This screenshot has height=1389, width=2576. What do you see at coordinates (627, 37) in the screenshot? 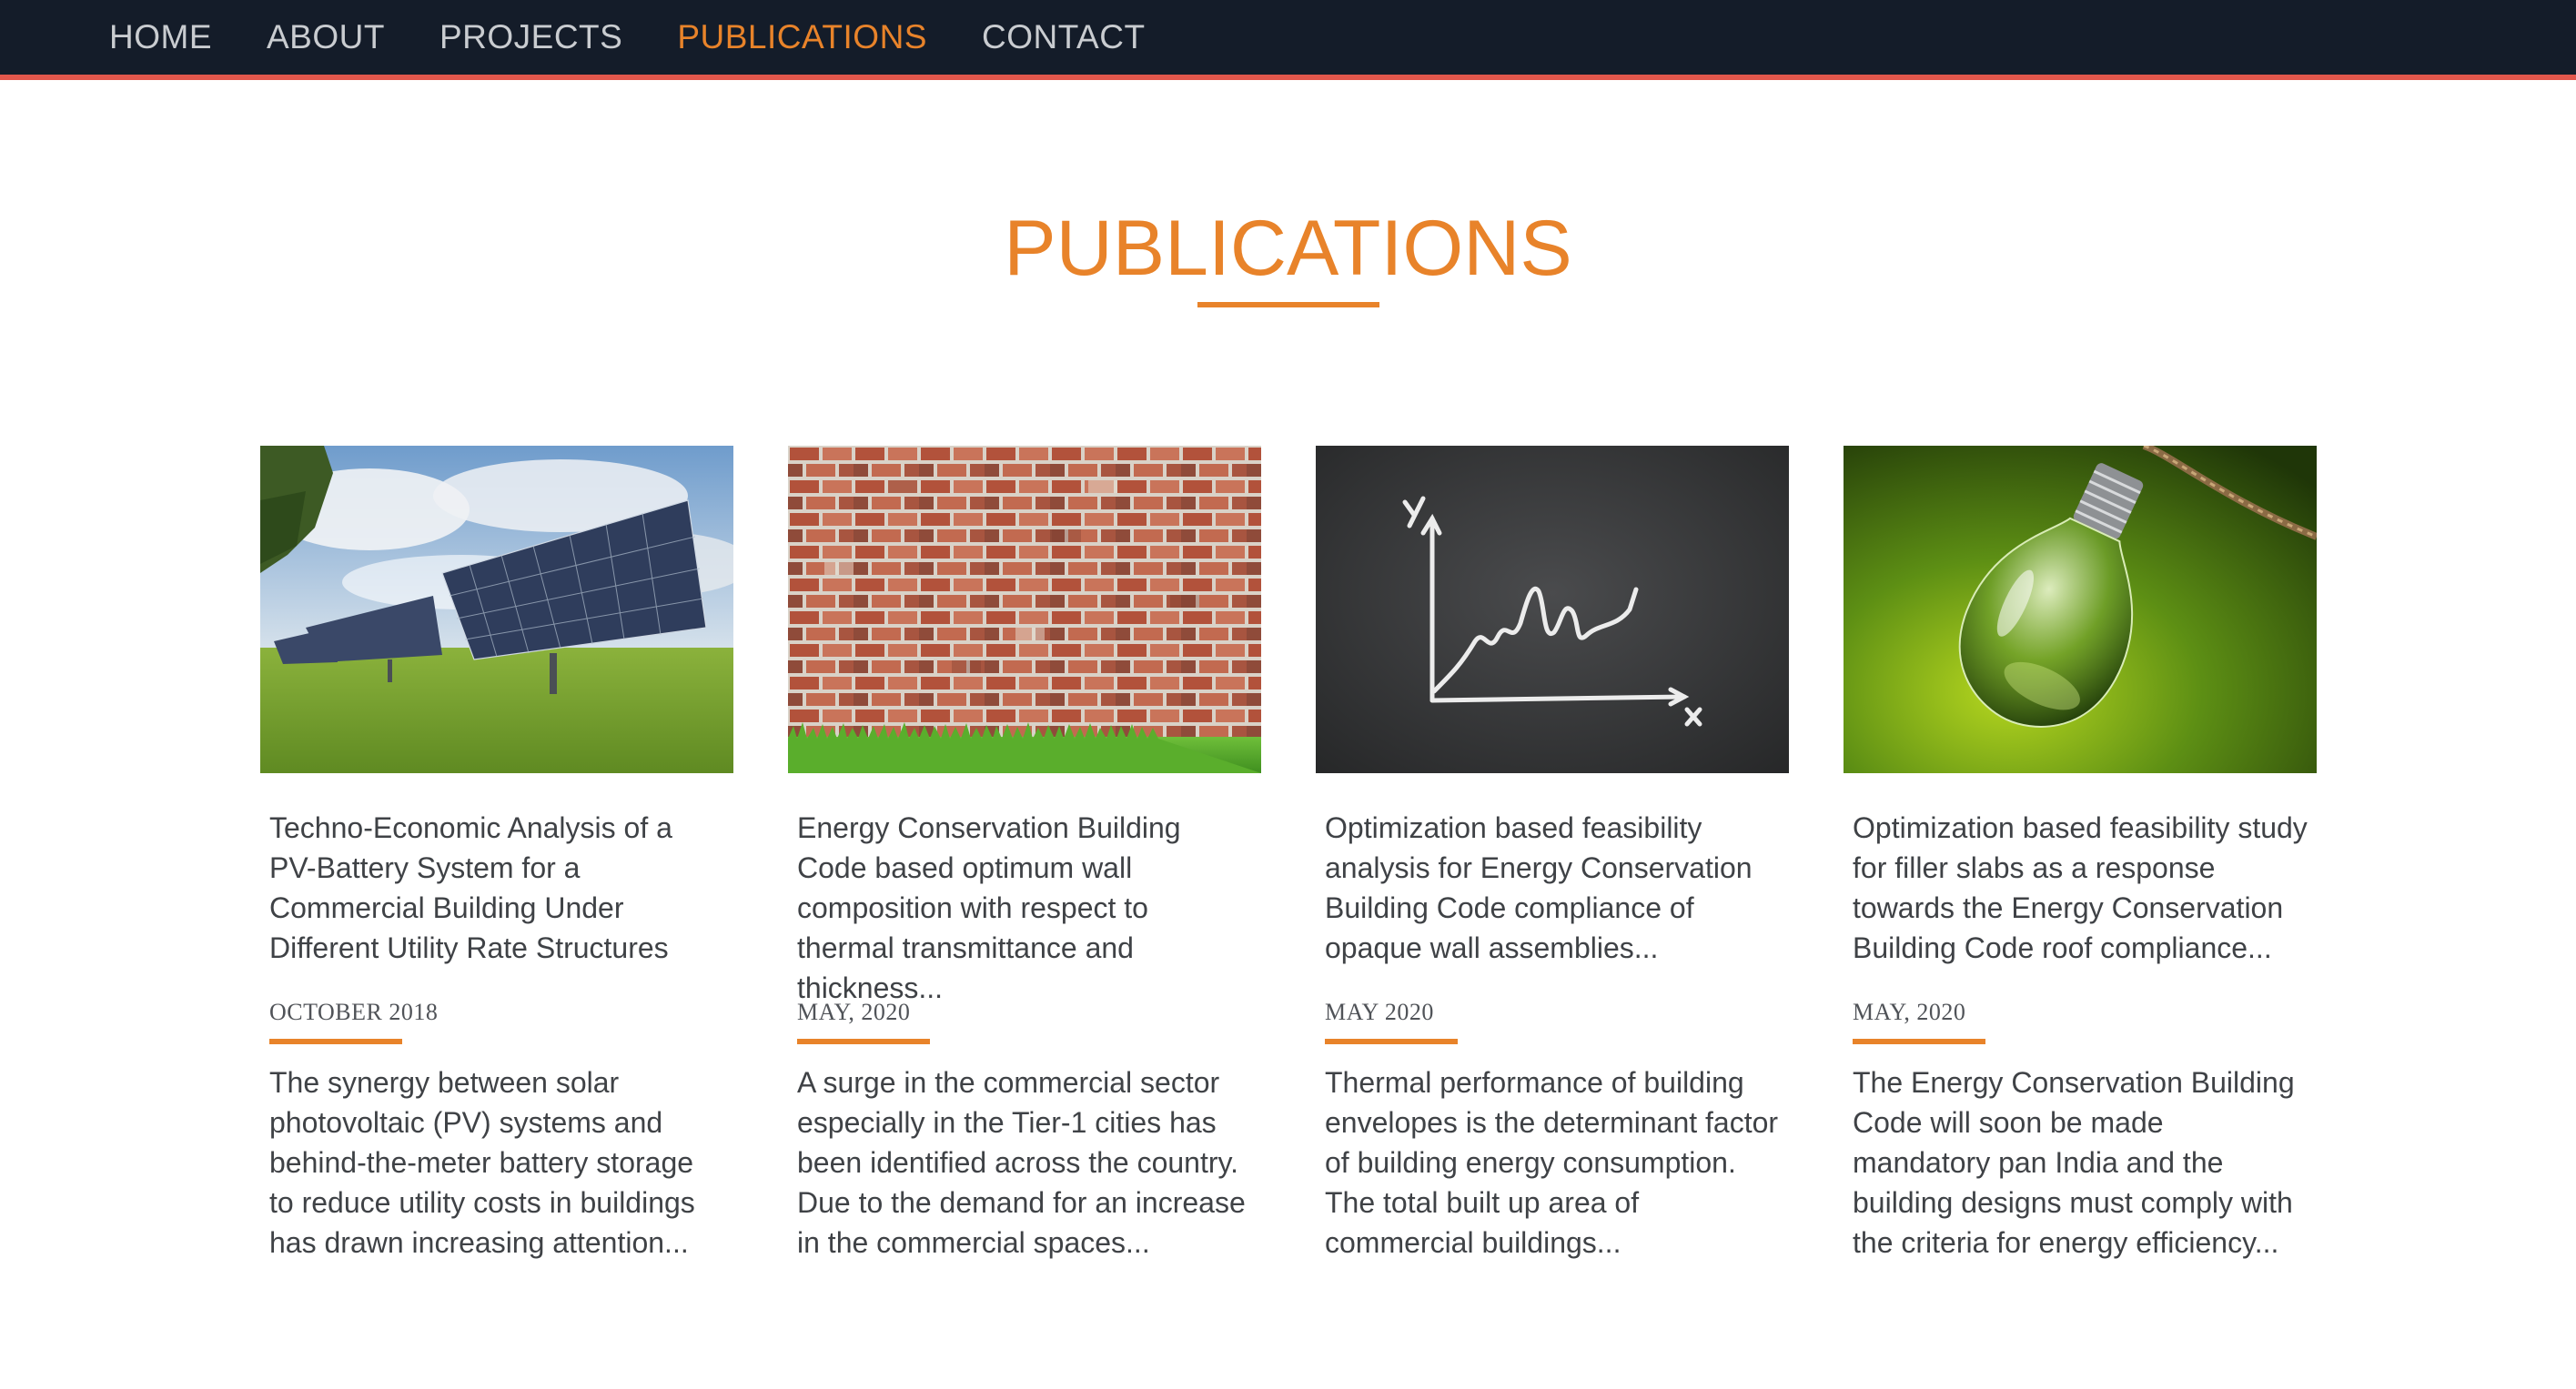
I see `nav-menu: HOME ABOUT PROJECTS PUBLICATIONS CONTACT` at bounding box center [627, 37].